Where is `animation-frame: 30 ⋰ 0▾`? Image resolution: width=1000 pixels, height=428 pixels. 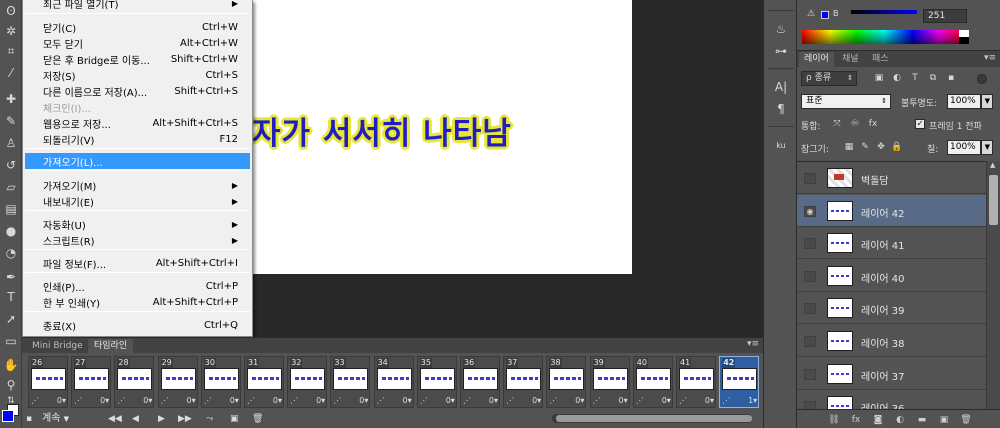
animation-frame: 30 ⋰ 0▾ is located at coordinates (220, 382).